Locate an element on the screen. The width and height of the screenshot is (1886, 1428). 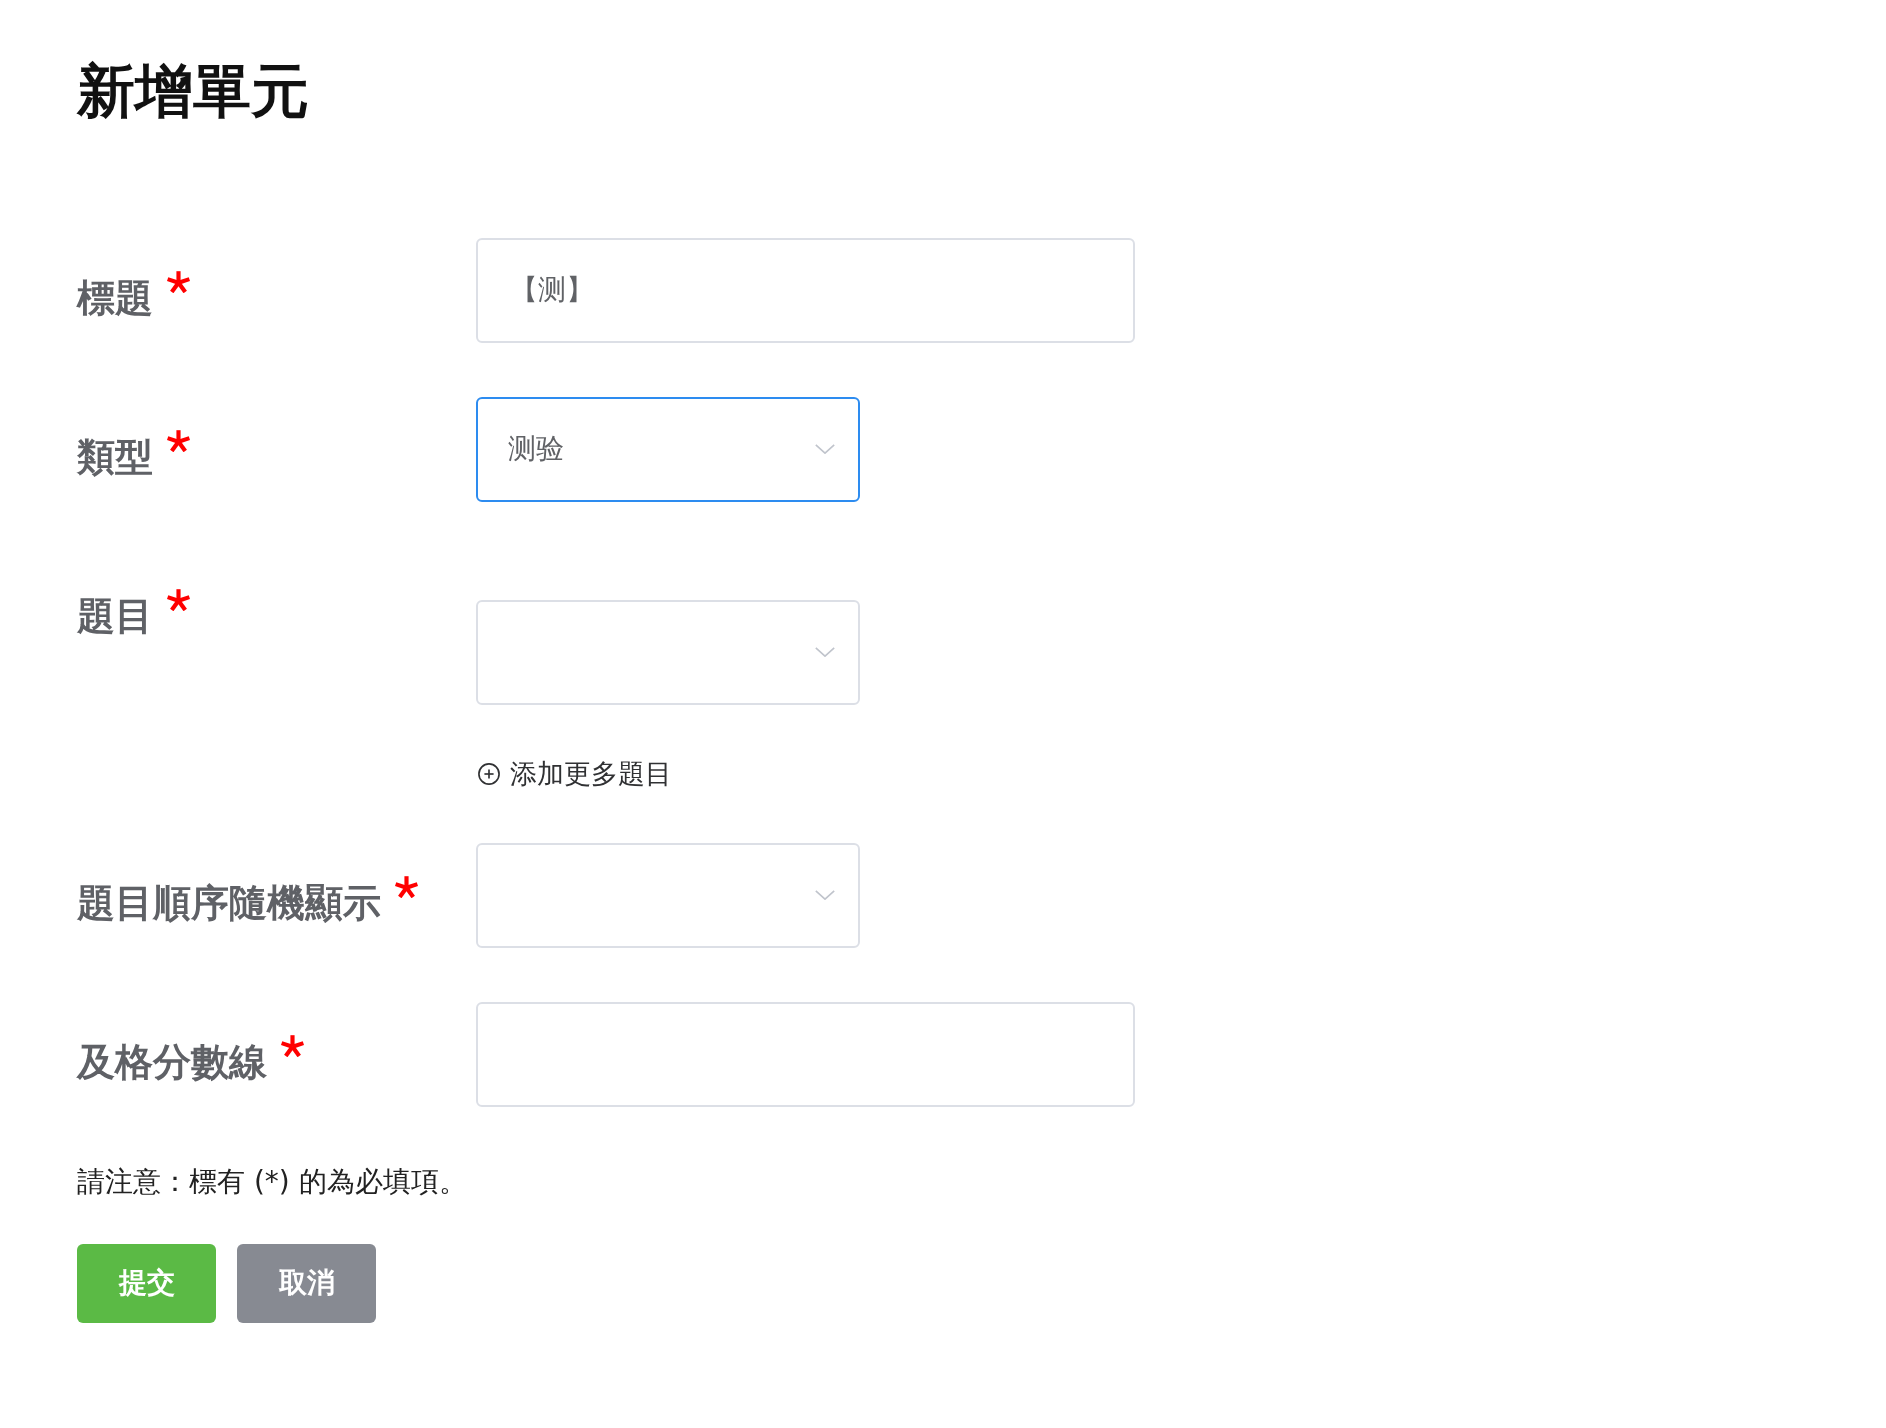
dropdown-select: 测验 is located at coordinates (668, 449).